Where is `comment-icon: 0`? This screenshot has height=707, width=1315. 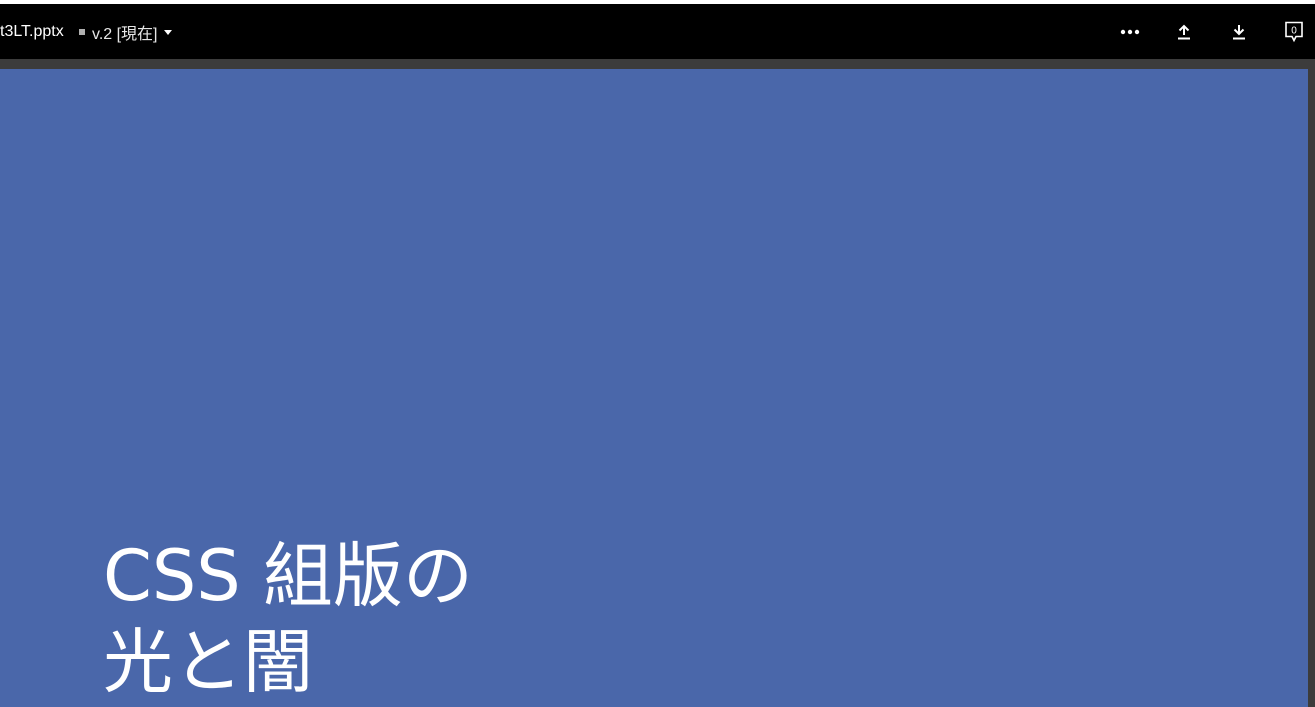 comment-icon: 0 is located at coordinates (1294, 32).